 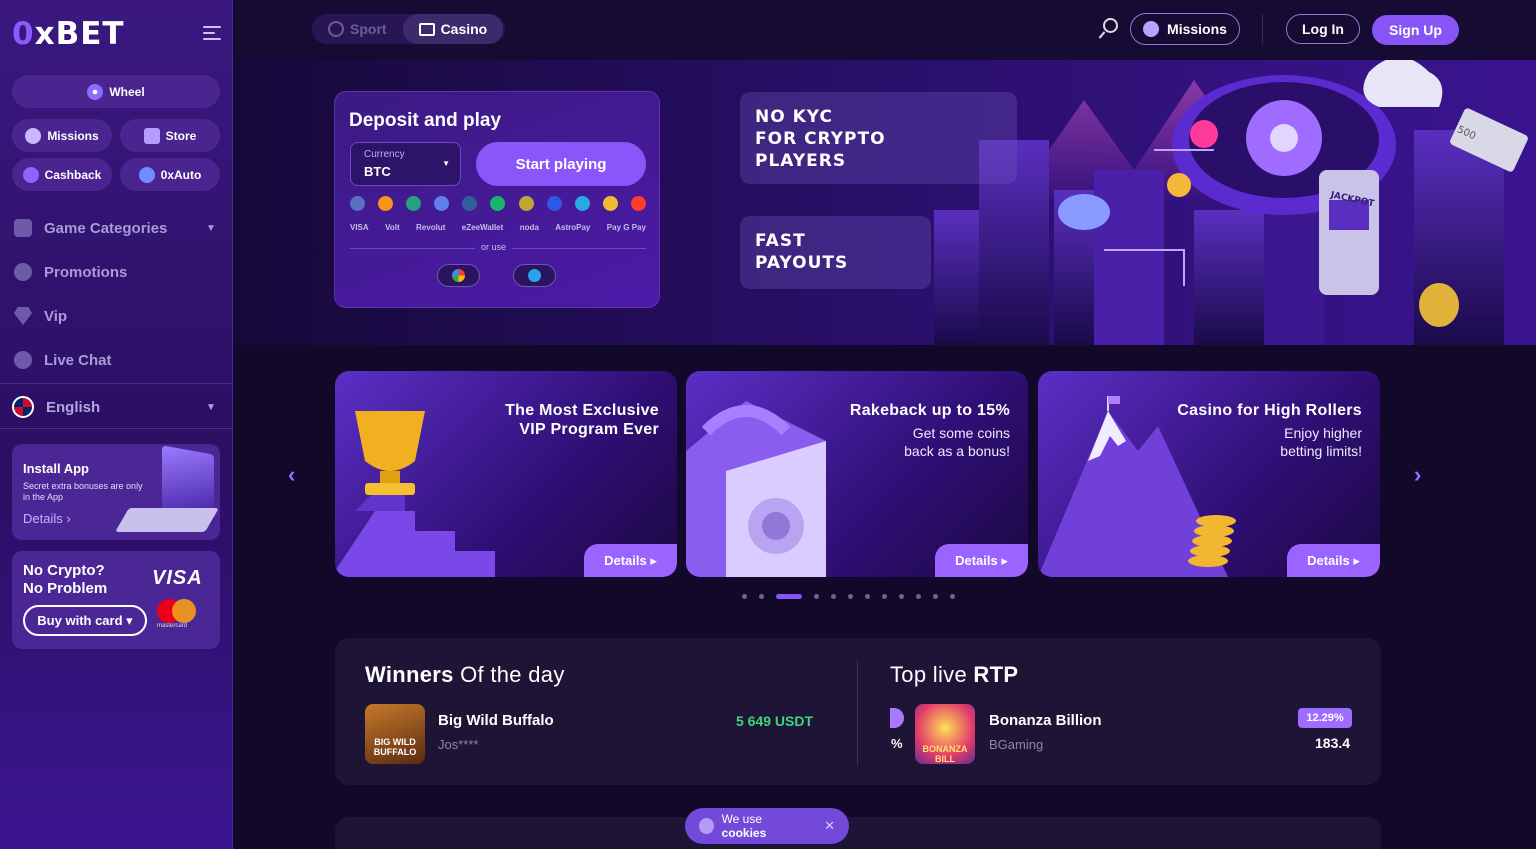 I want to click on close-icon: ✕, so click(x=829, y=826).